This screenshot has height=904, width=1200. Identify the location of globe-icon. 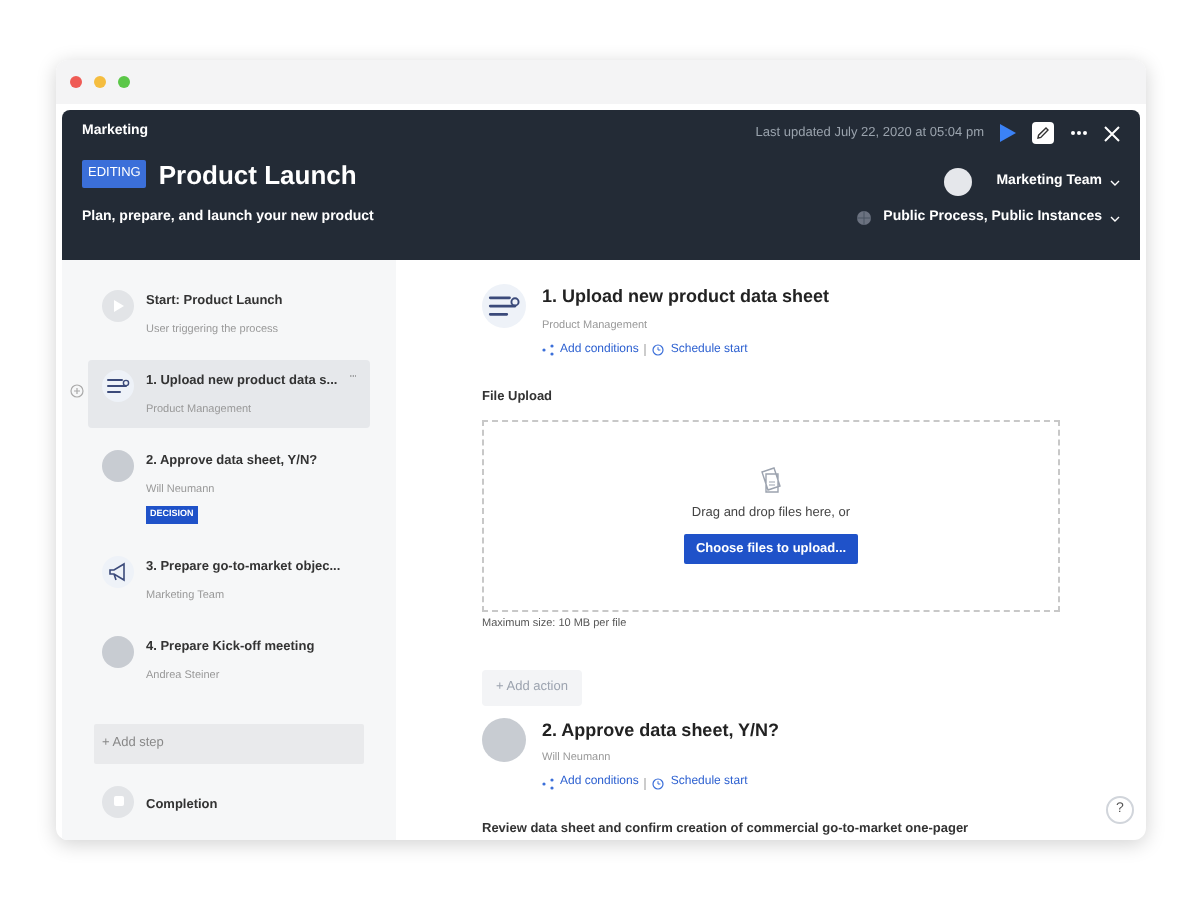
(863, 218).